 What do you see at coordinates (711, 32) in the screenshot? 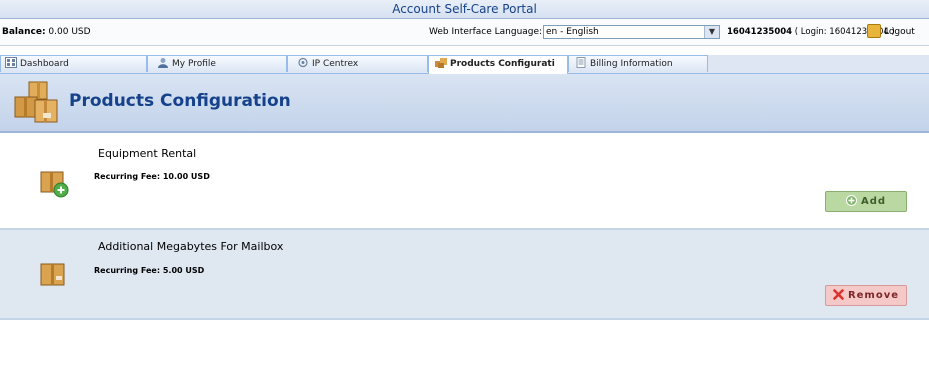
I see `chevron-down-icon: ▼` at bounding box center [711, 32].